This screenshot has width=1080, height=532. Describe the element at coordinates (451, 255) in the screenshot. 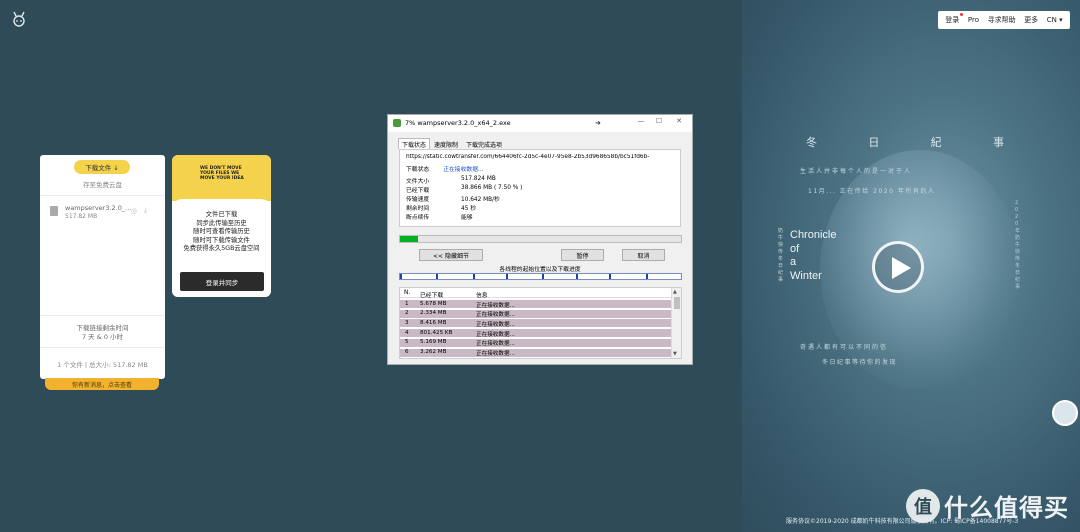

I see `hide-details-button: << 隐藏细节` at that location.